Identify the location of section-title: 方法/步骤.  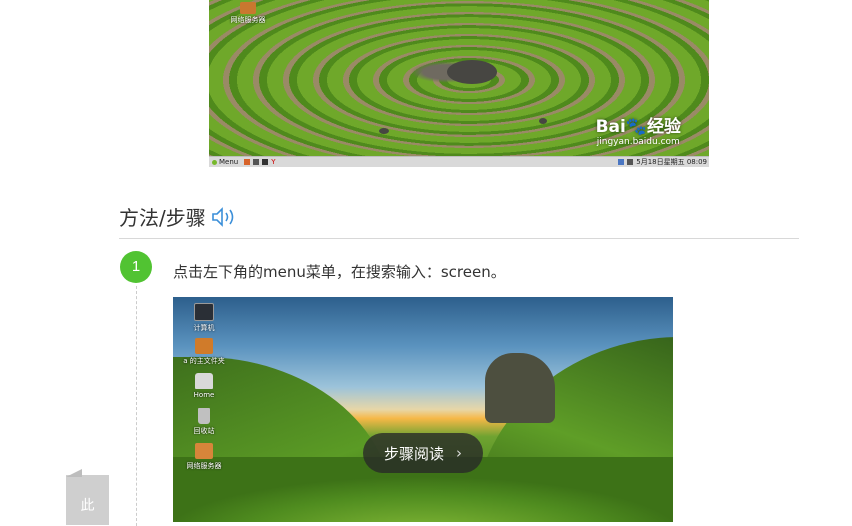
(178, 216).